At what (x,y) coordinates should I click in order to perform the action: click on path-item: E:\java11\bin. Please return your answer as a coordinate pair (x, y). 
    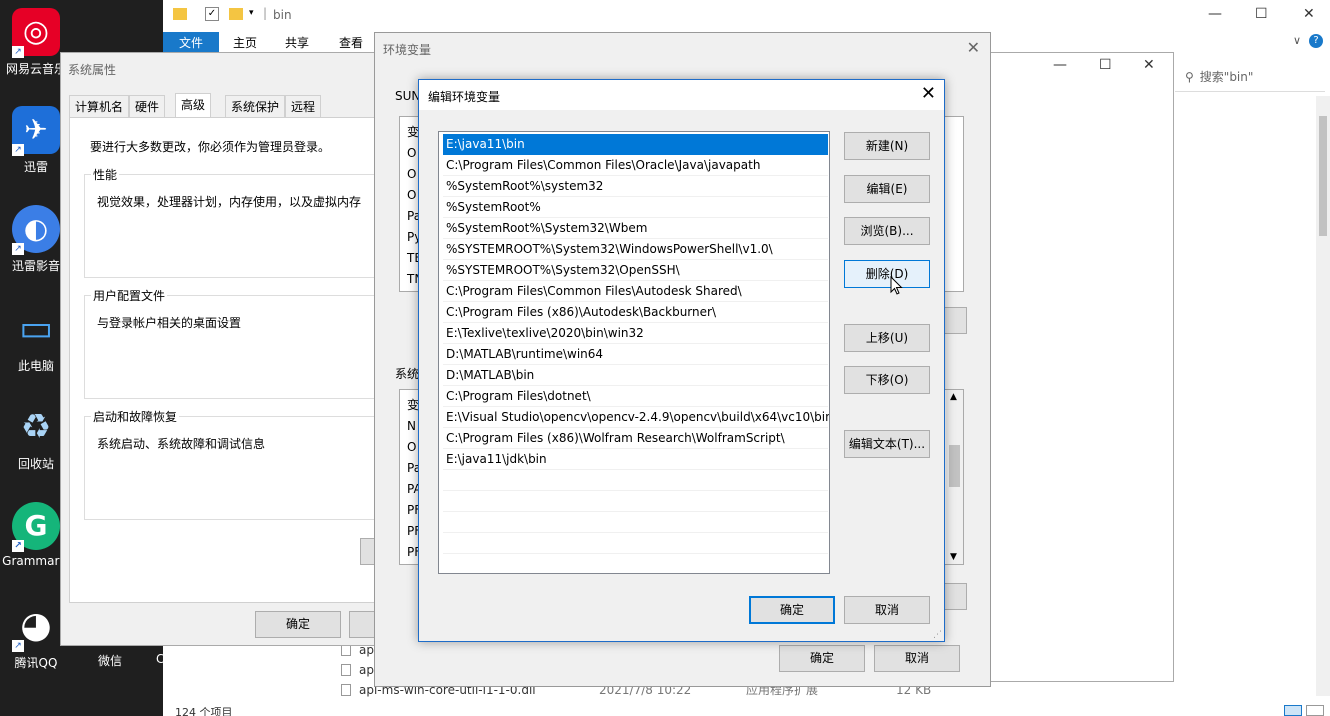
    Looking at the image, I should click on (635, 144).